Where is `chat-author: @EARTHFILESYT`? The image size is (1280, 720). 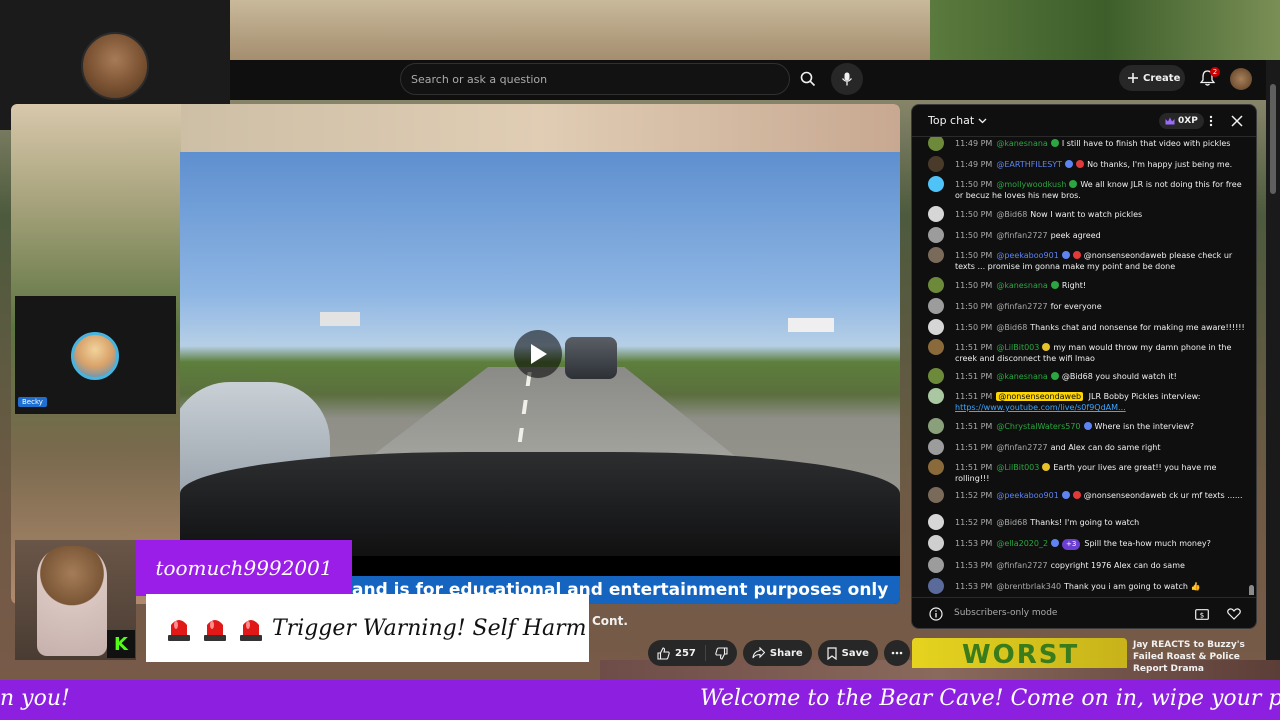 chat-author: @EARTHFILESYT is located at coordinates (1029, 164).